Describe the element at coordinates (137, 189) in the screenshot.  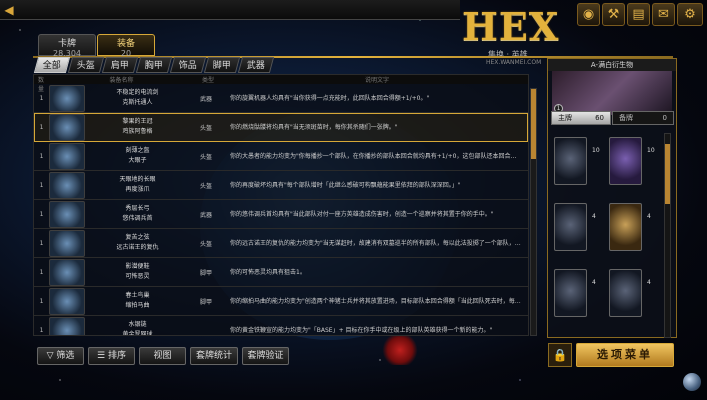
I see `champion-name: 再度涨爪` at that location.